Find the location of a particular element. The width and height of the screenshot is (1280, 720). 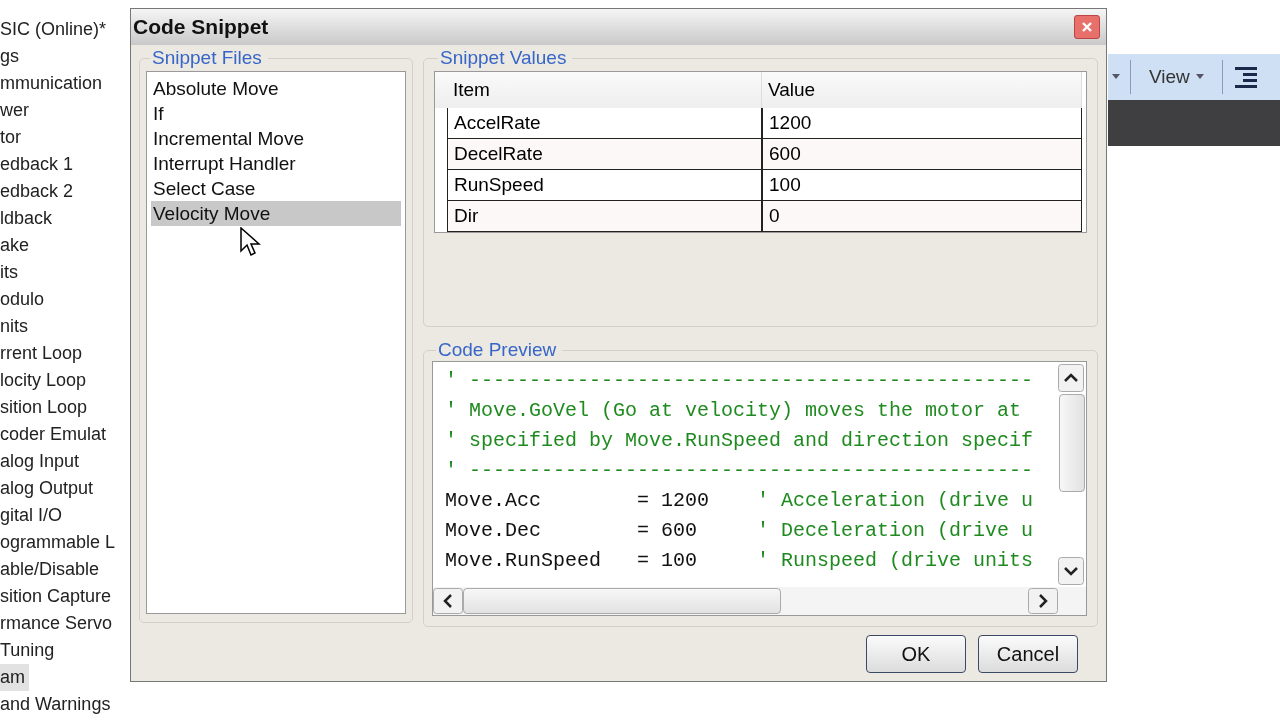

list-item: Velocity Move is located at coordinates (276, 213).